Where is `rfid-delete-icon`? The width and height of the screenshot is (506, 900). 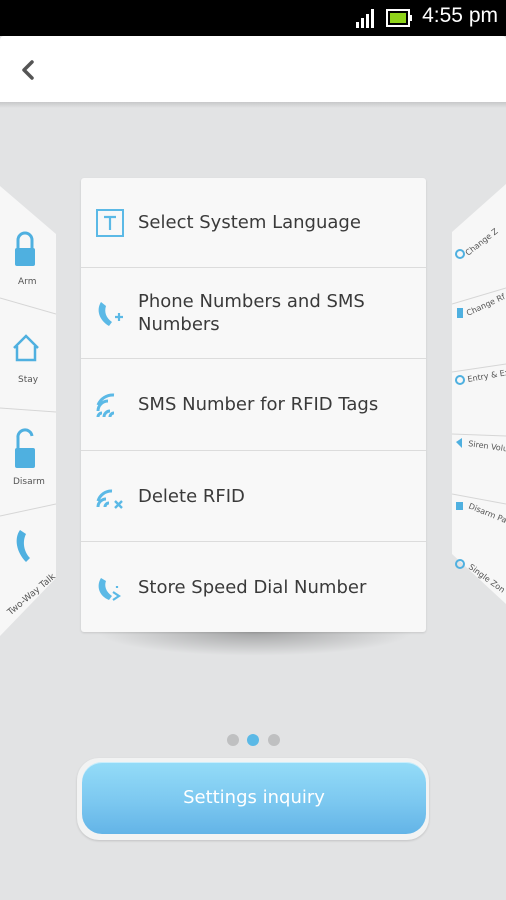
rfid-delete-icon is located at coordinates (109, 499).